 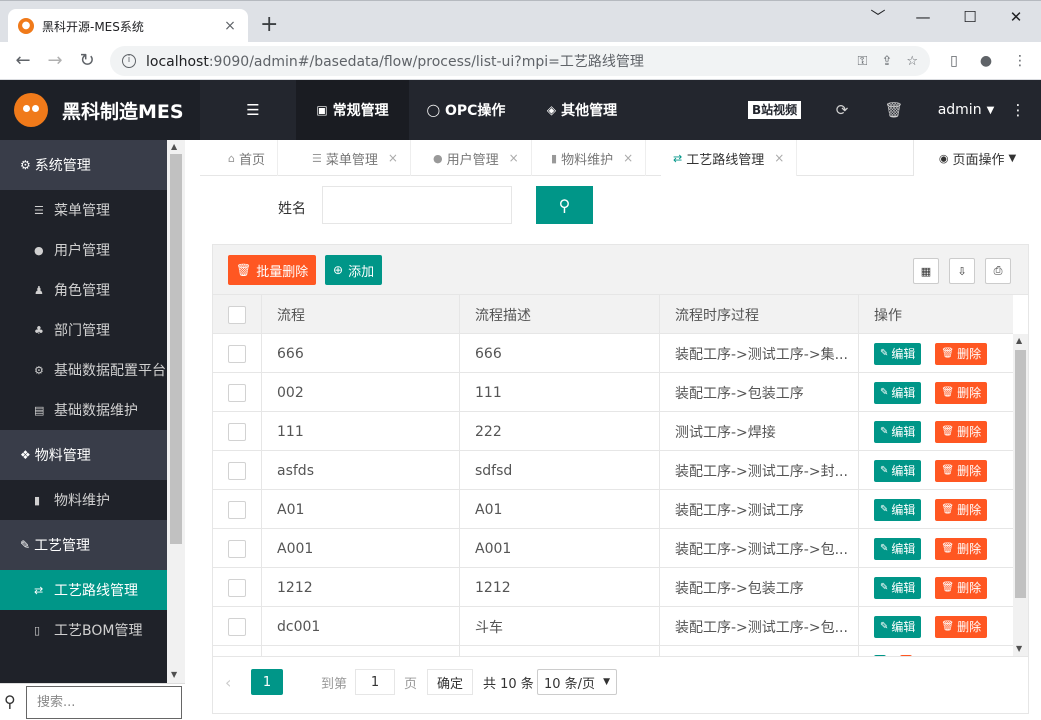 I want to click on sidebar-item-base-data-maintain: ▤ 基础数据维护, so click(x=83, y=410).